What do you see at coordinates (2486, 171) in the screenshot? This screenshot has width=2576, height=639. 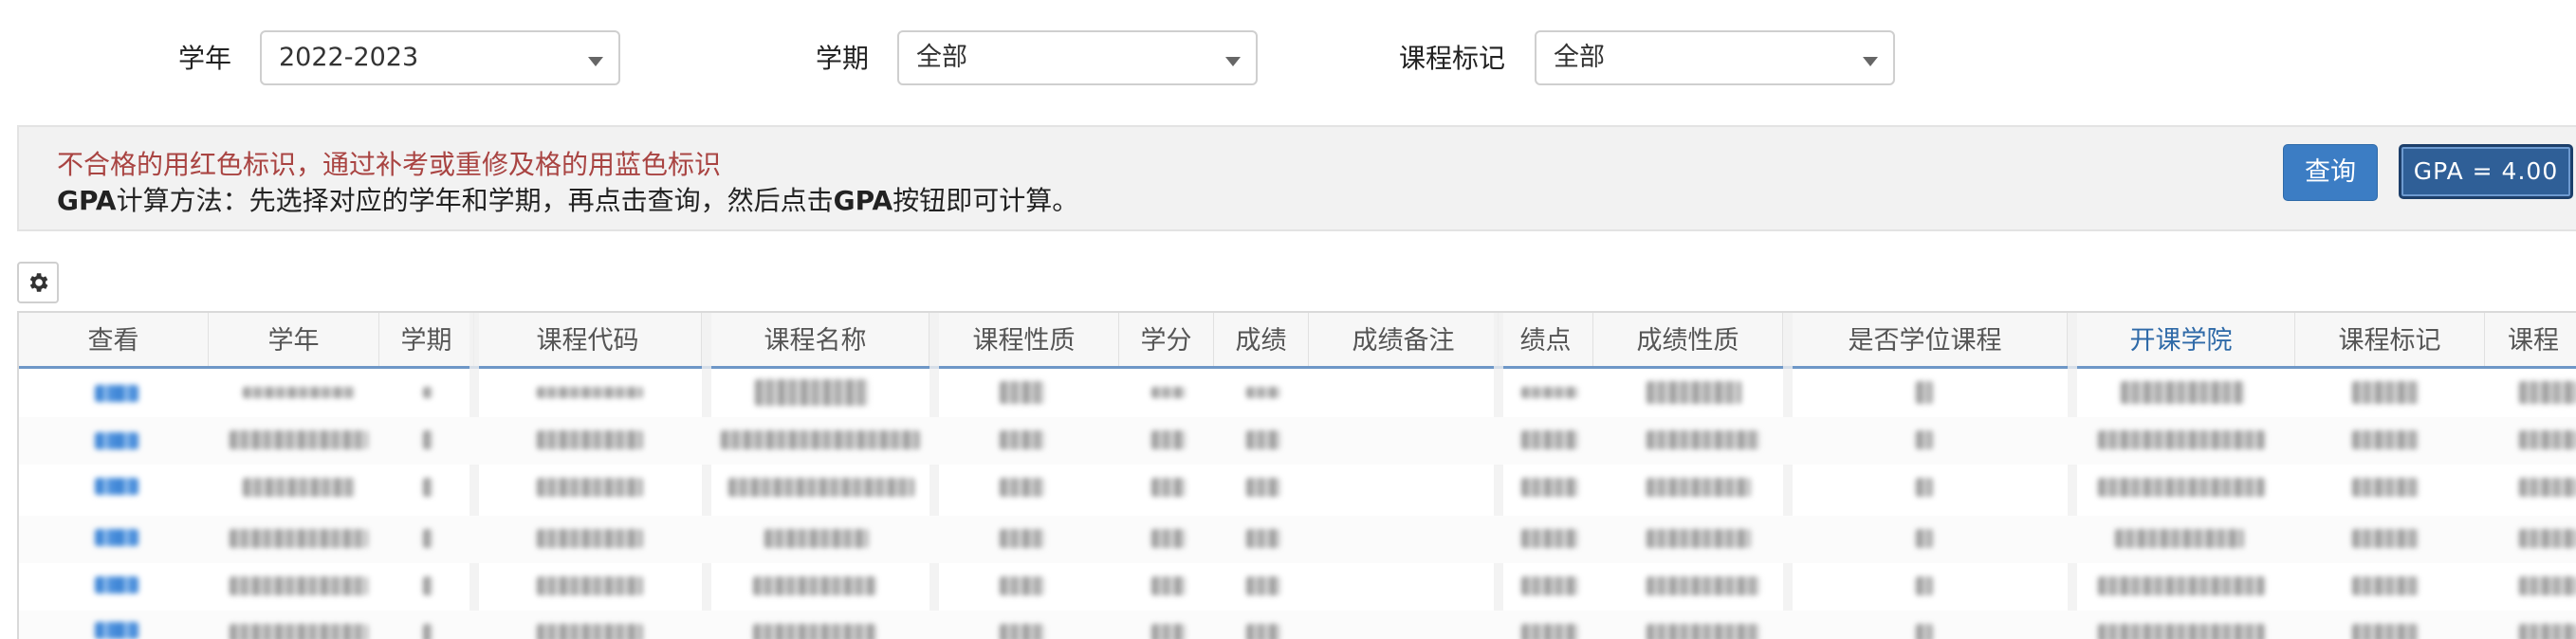 I see `gpa-button: GPA = 4.00` at bounding box center [2486, 171].